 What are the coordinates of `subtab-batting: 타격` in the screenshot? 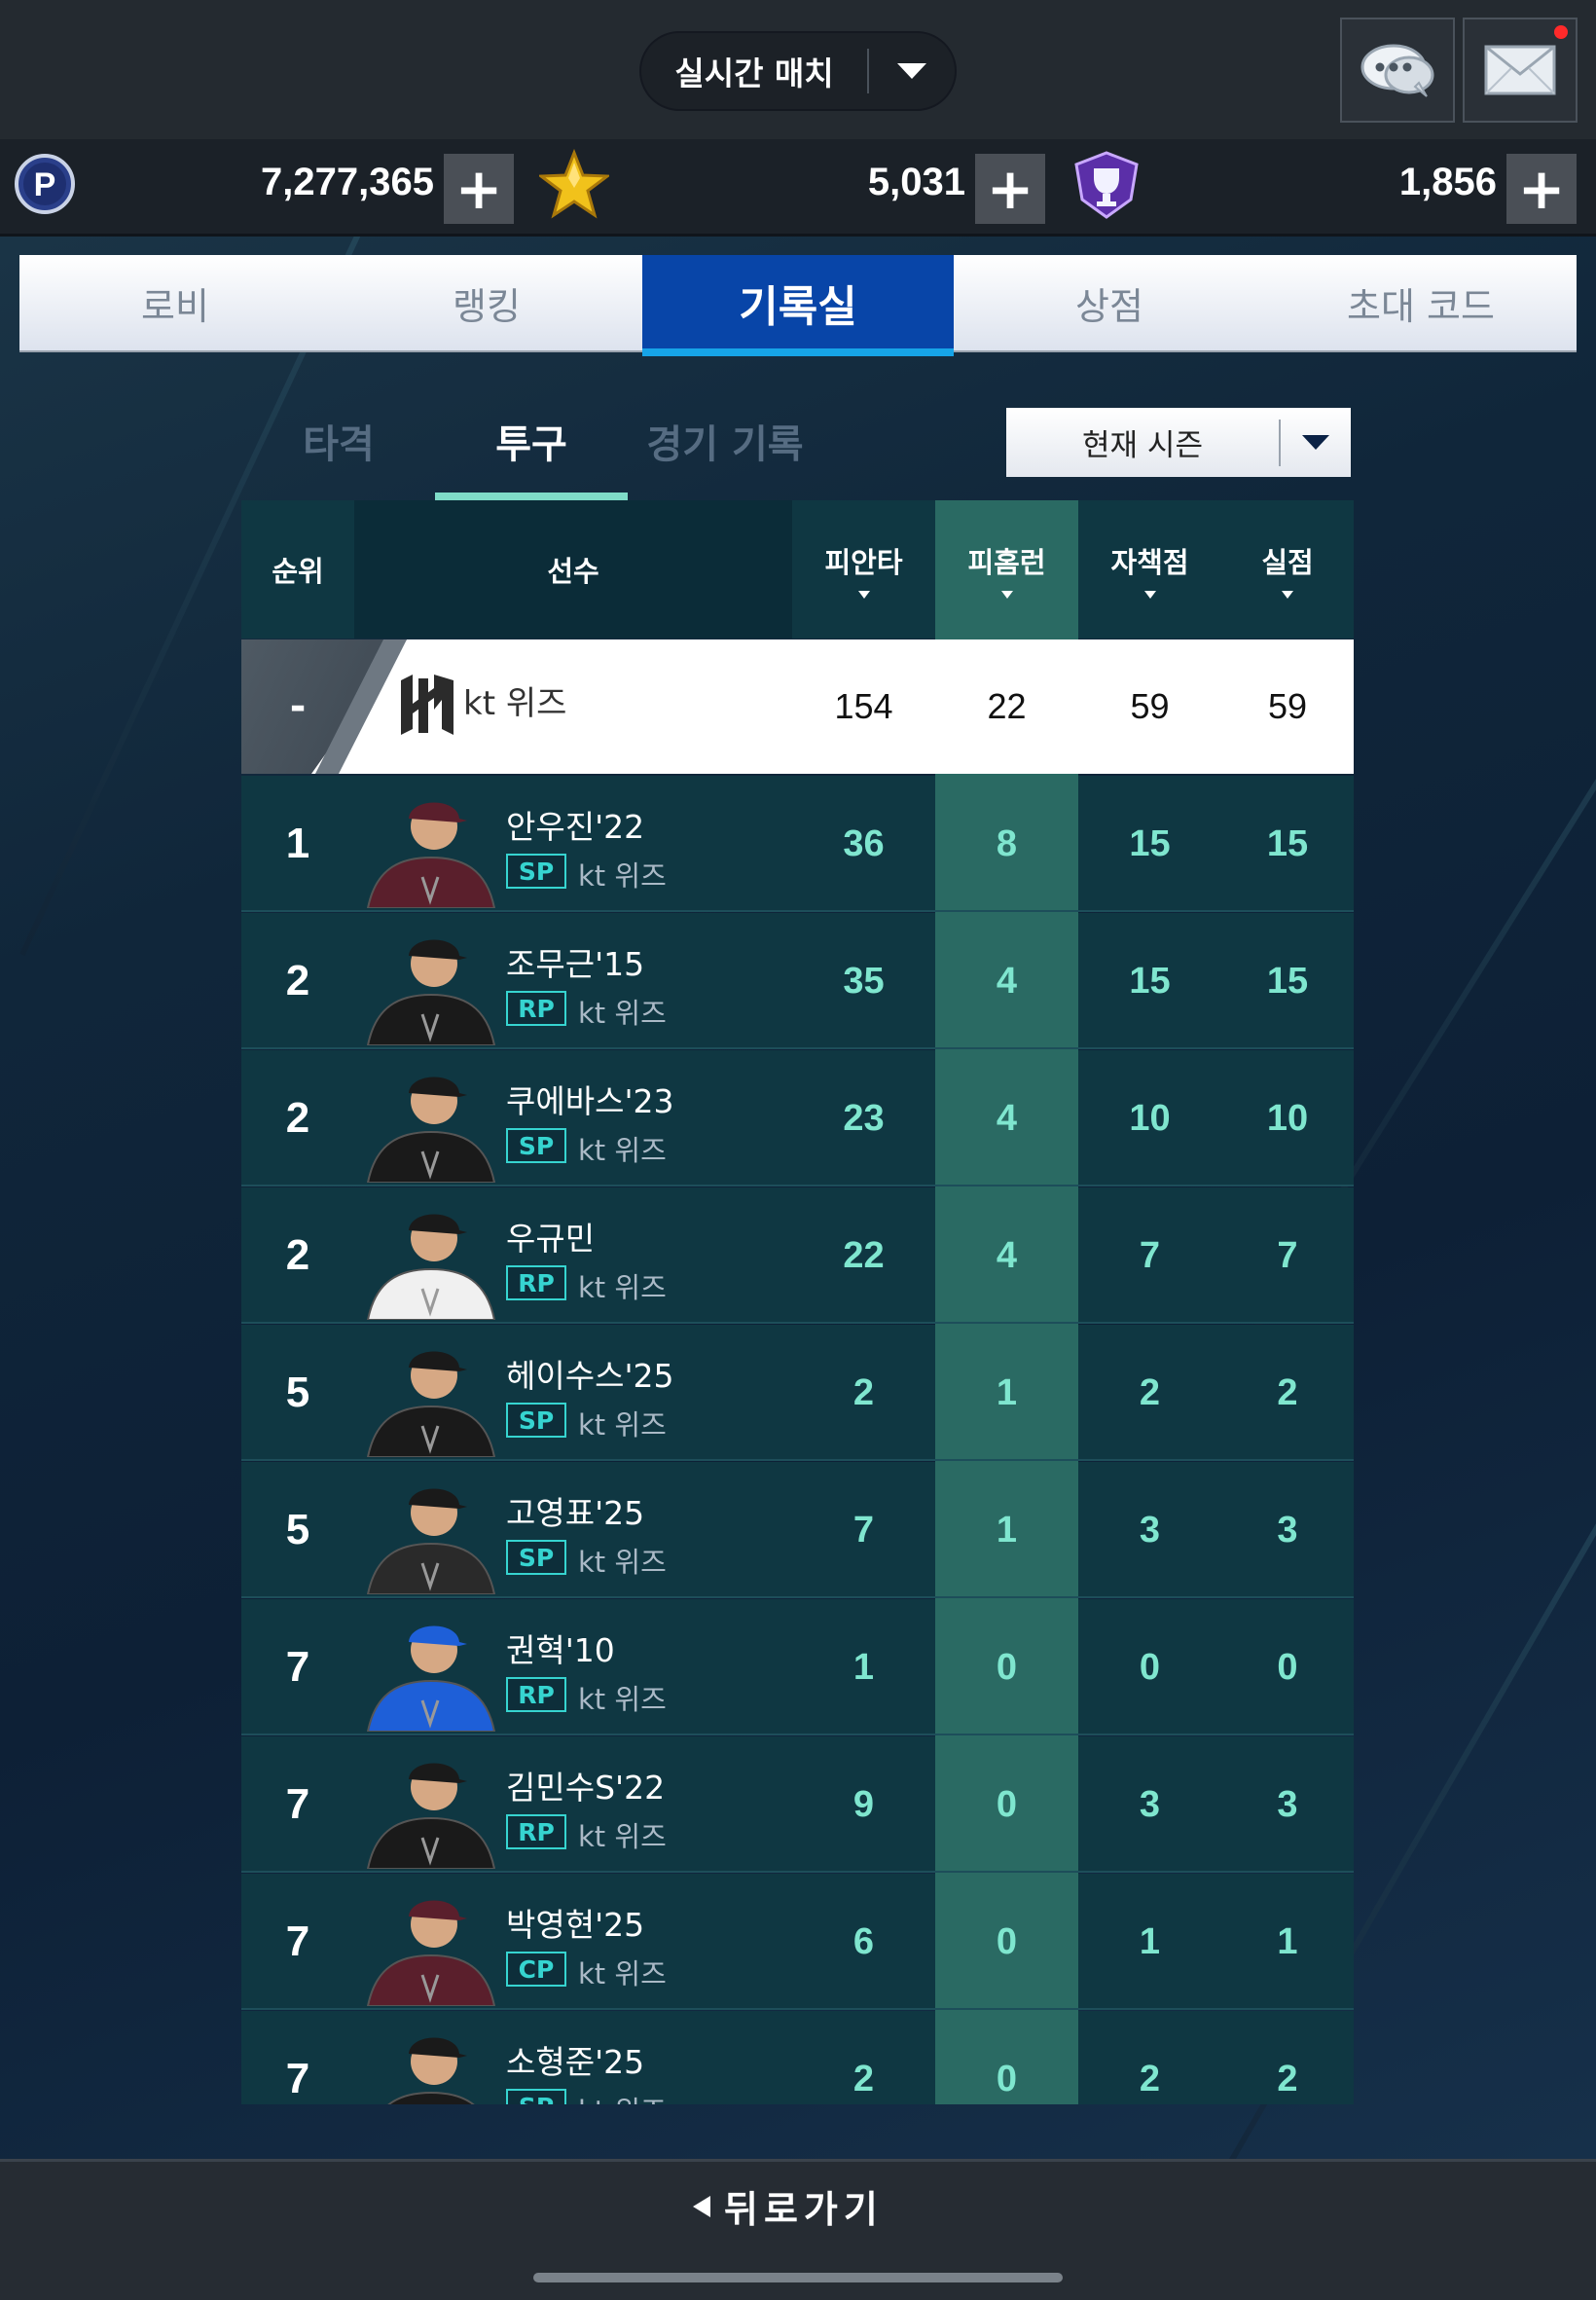 It's located at (338, 442).